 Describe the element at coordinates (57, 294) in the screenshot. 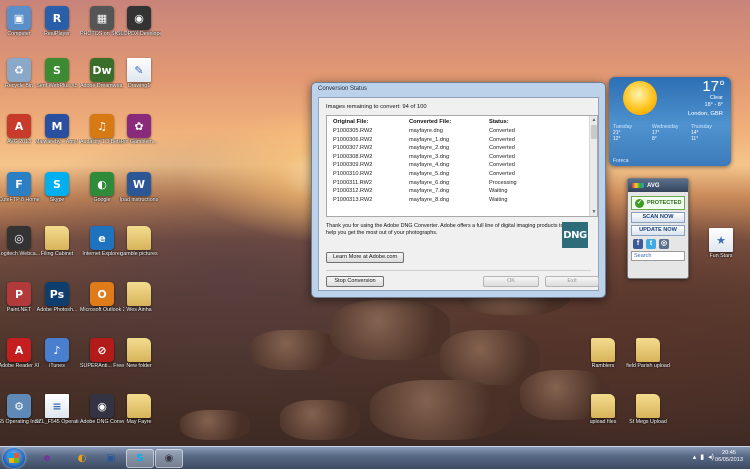

I see `app-icon: Ps` at that location.